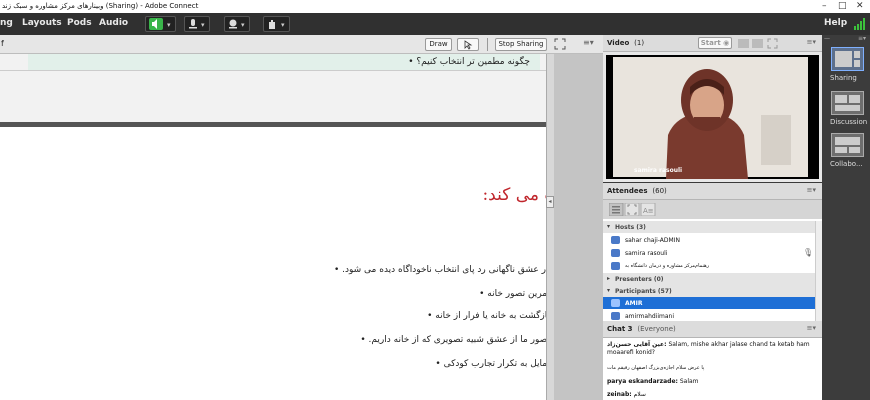 Image resolution: width=870 pixels, height=400 pixels. What do you see at coordinates (42, 23) in the screenshot?
I see `menu-layouts: Layouts` at bounding box center [42, 23].